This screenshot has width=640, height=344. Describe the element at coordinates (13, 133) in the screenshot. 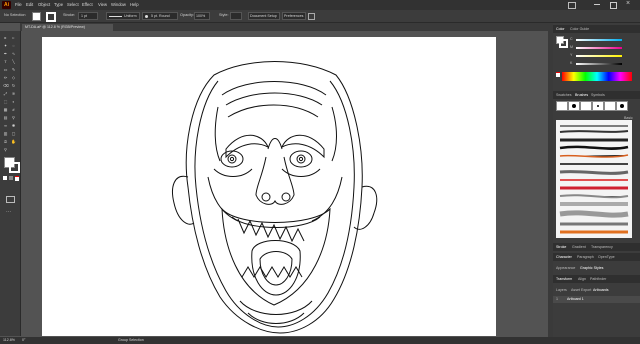

I see `artboard-tool-icon: ▢` at that location.